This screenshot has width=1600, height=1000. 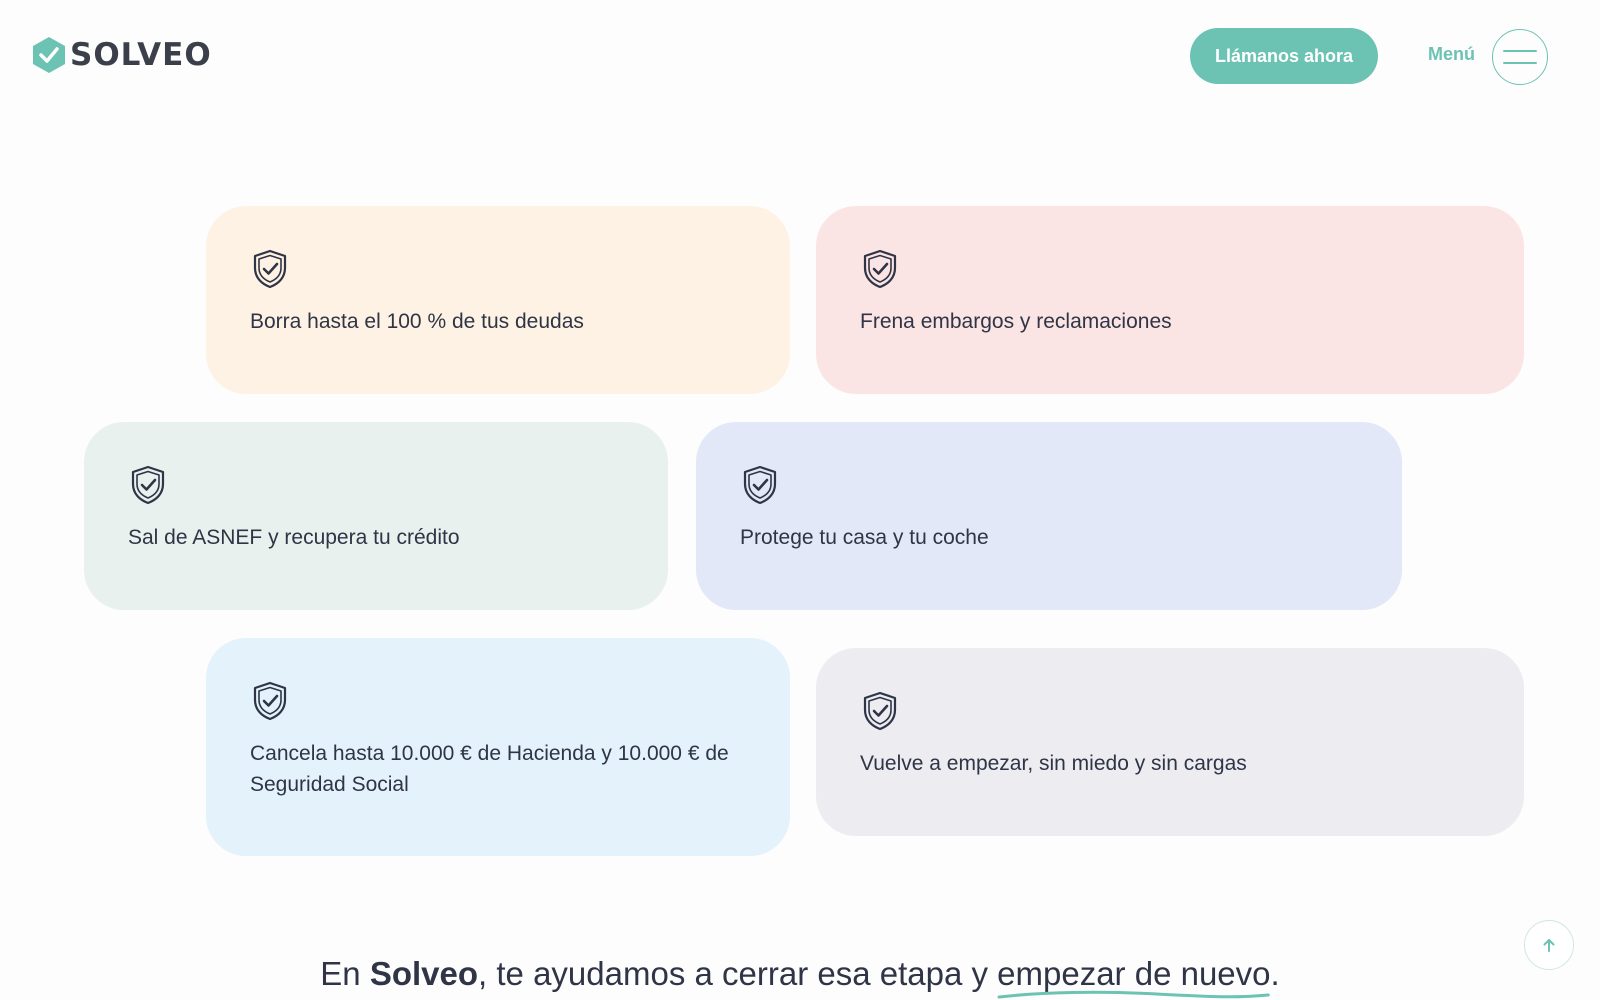 What do you see at coordinates (1275, 973) in the screenshot?
I see `tagline-suffix: .` at bounding box center [1275, 973].